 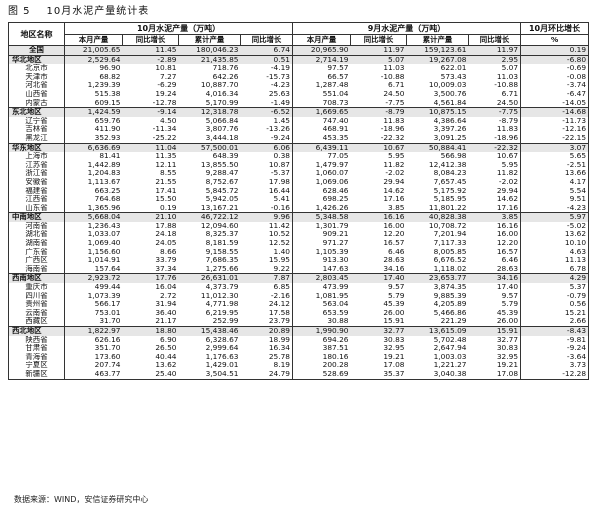 What do you see at coordinates (36, 173) in the screenshot?
I see `region-name-cell: 浙江省` at bounding box center [36, 173].